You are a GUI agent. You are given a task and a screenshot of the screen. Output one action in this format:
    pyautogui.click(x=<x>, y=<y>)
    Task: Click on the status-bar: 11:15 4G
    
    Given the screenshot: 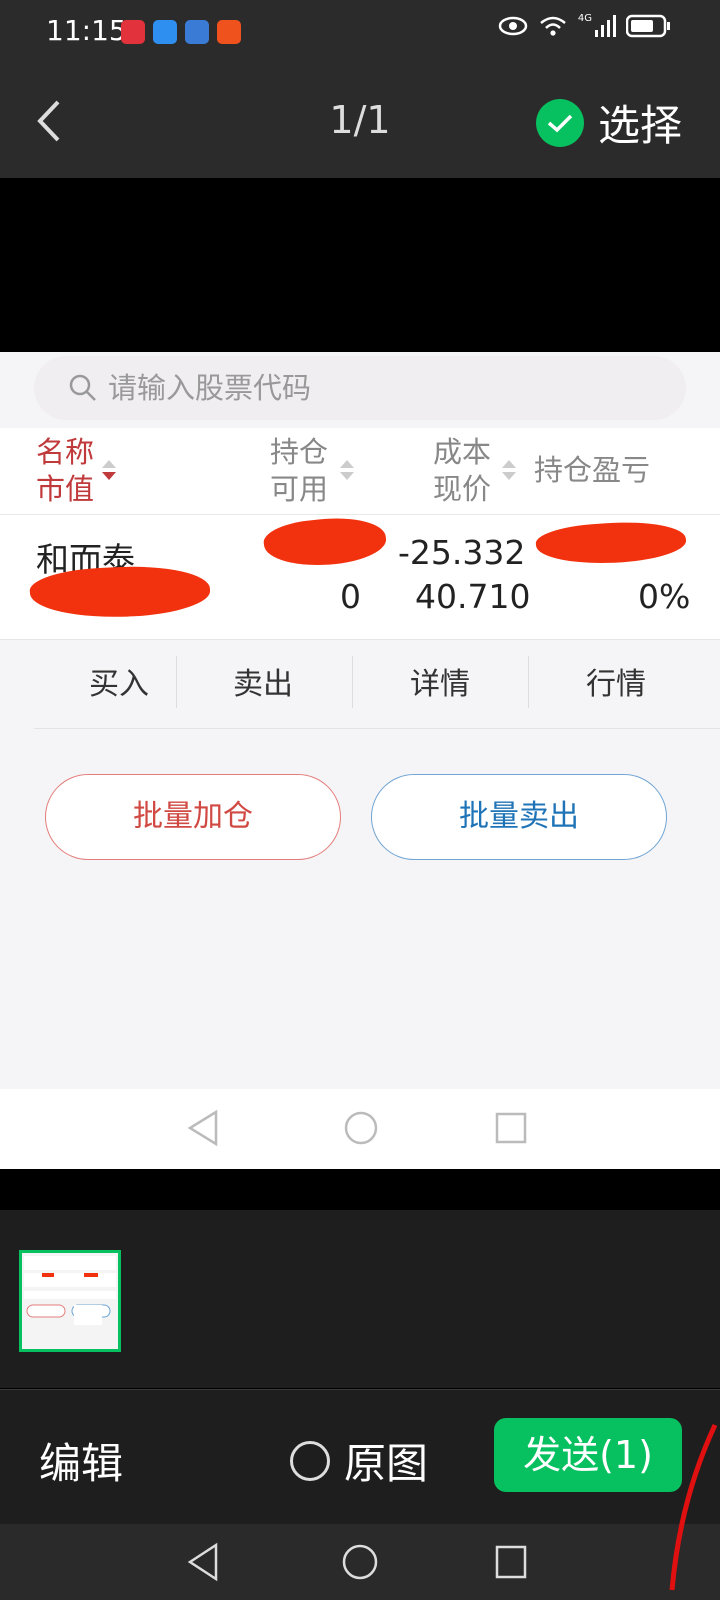 What is the action you would take?
    pyautogui.click(x=360, y=33)
    